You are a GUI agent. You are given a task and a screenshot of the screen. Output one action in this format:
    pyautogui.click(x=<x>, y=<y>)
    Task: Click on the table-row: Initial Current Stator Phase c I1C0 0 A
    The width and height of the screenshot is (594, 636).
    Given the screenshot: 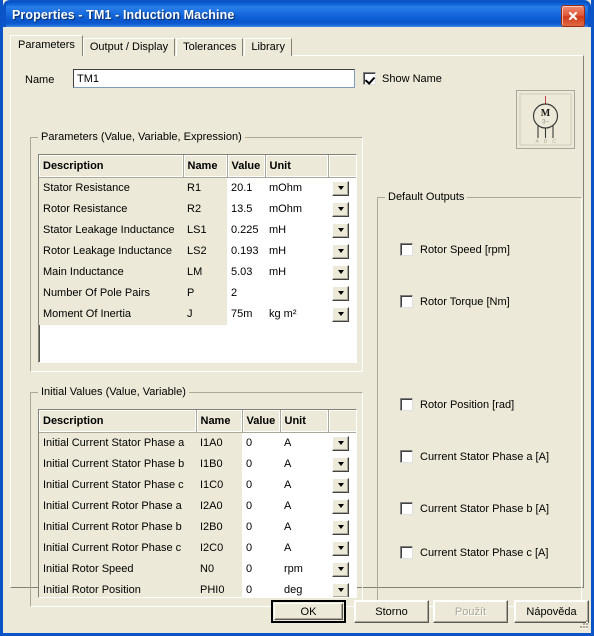 What is the action you would take?
    pyautogui.click(x=197, y=485)
    